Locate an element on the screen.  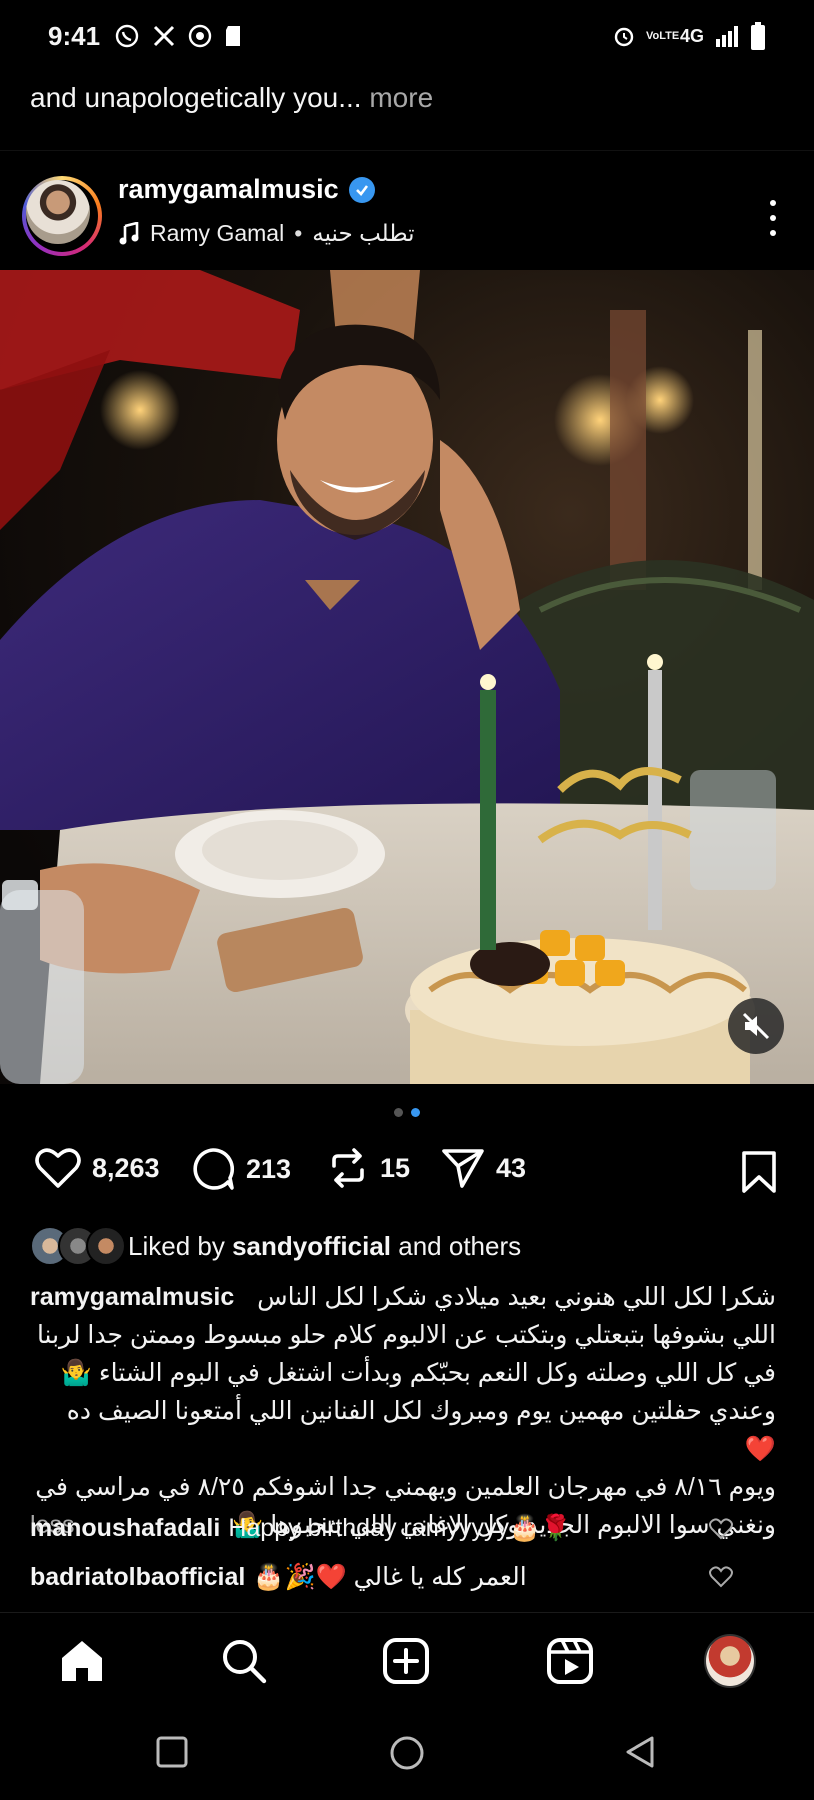
bookmark-icon is located at coordinates (759, 1172).